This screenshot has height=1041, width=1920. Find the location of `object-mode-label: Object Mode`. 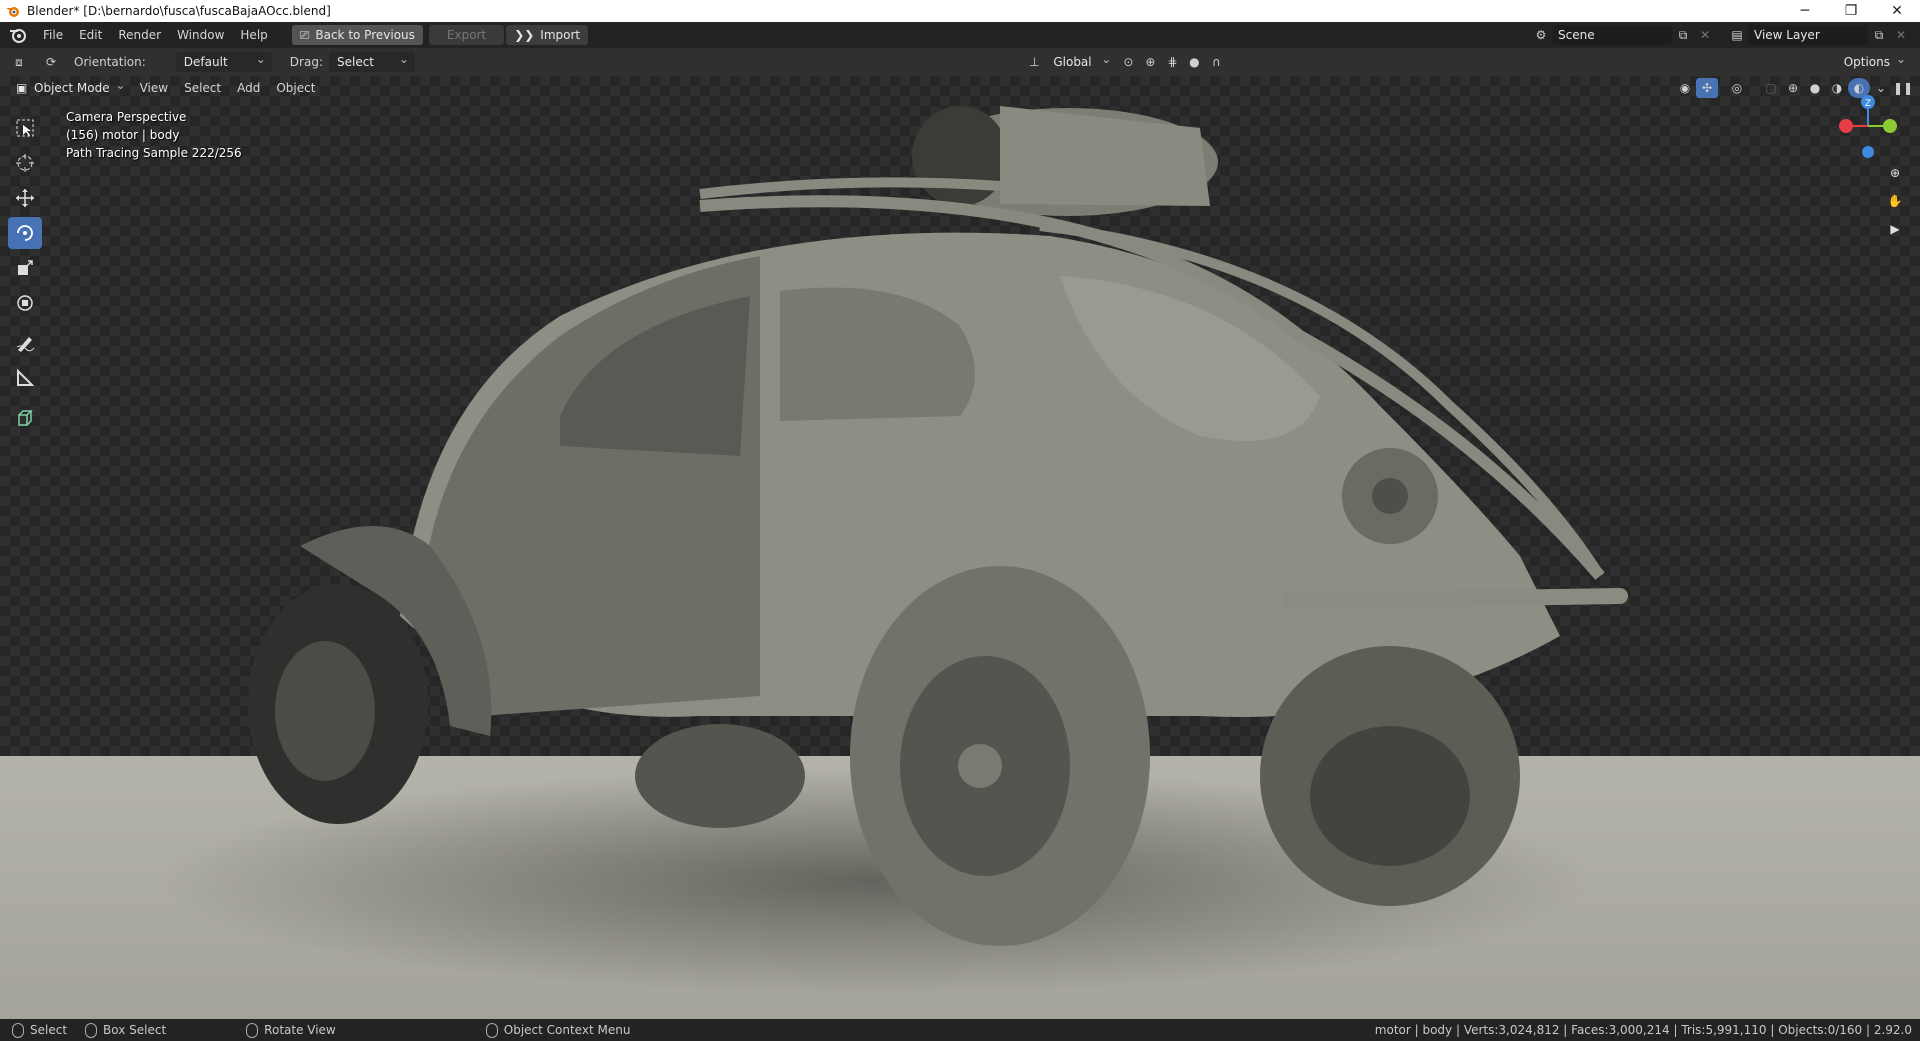

object-mode-label: Object Mode is located at coordinates (72, 88).